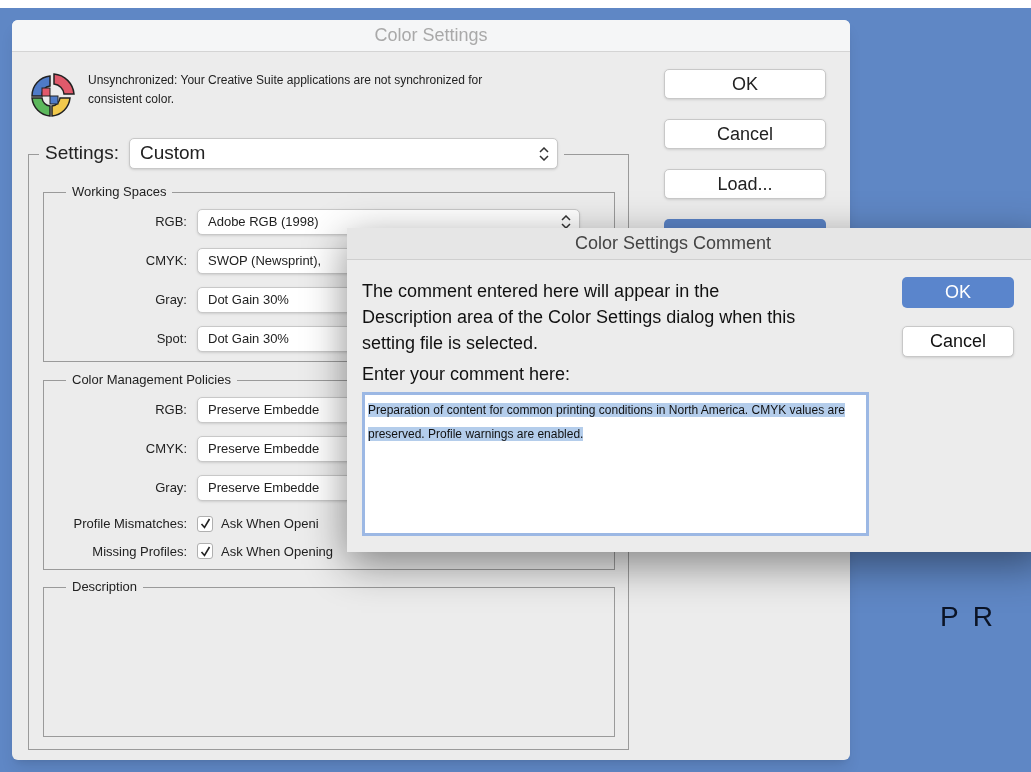  Describe the element at coordinates (466, 374) in the screenshot. I see `comment-prompt: Enter your comment here:` at that location.